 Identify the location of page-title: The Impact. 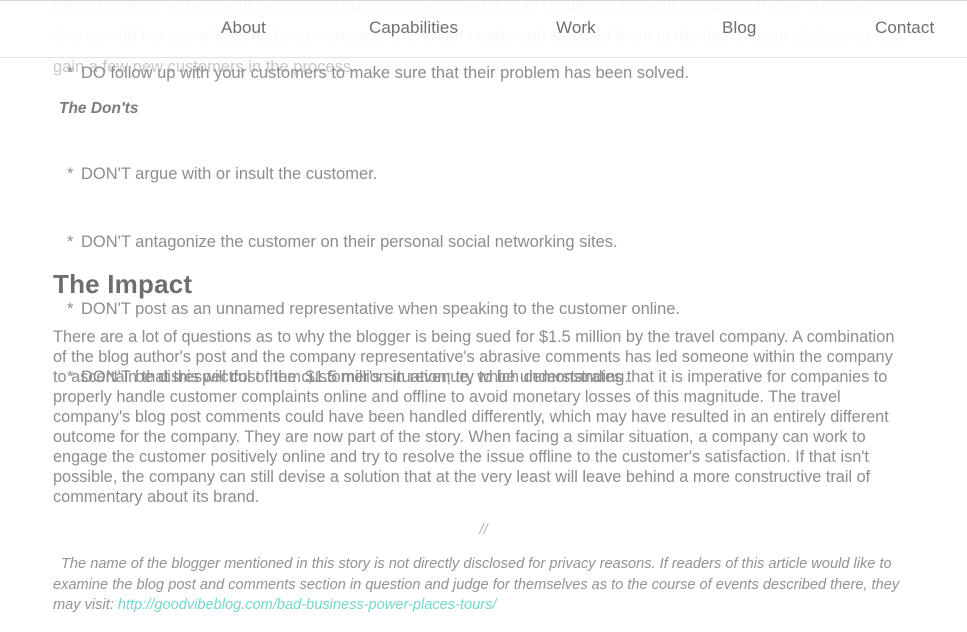
(123, 284).